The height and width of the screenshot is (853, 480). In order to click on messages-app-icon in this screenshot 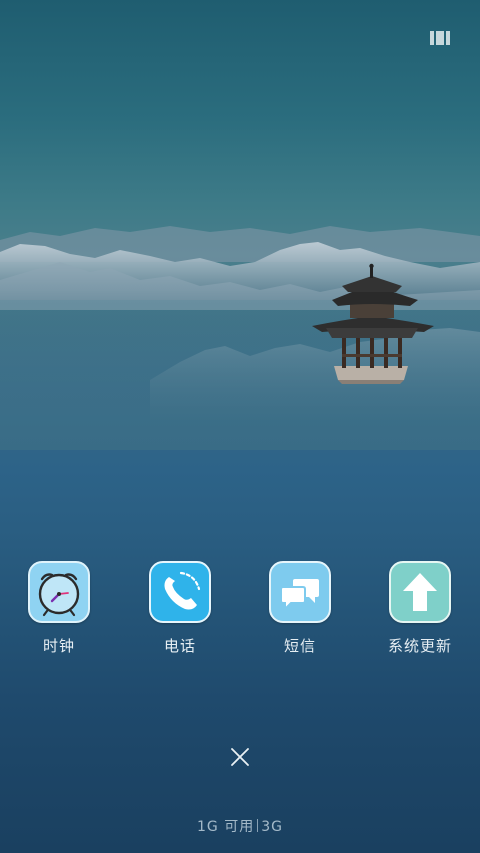, I will do `click(300, 592)`.